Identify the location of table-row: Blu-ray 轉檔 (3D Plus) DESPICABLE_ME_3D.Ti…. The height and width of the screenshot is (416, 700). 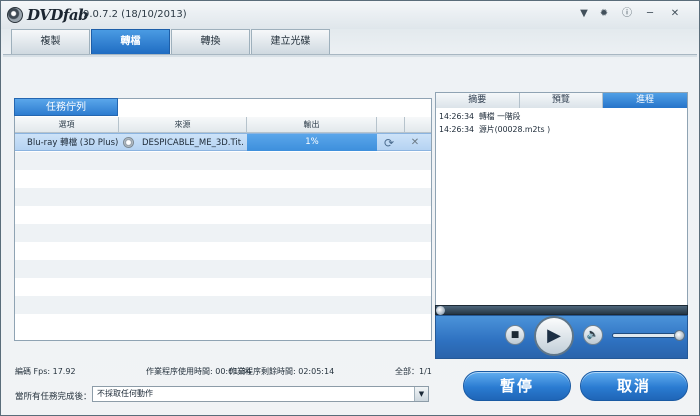
(223, 142).